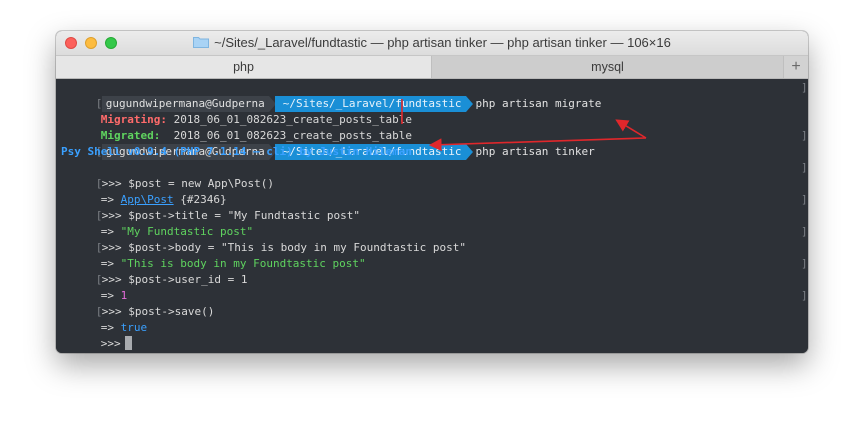  What do you see at coordinates (152, 271) in the screenshot?
I see `repl-input-line: [>>> $post->user_id = 1` at bounding box center [152, 271].